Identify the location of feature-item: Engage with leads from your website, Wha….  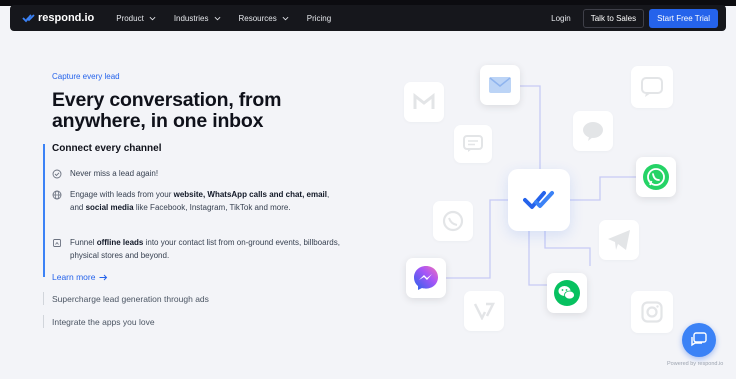
(198, 201).